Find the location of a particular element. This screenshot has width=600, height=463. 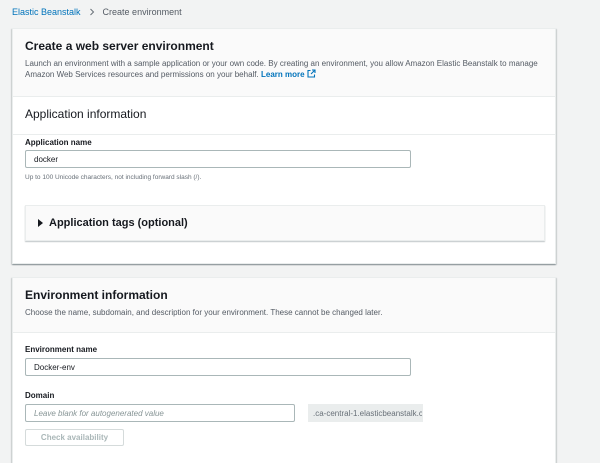

application-tags-label: Application tags (optional) is located at coordinates (118, 223).